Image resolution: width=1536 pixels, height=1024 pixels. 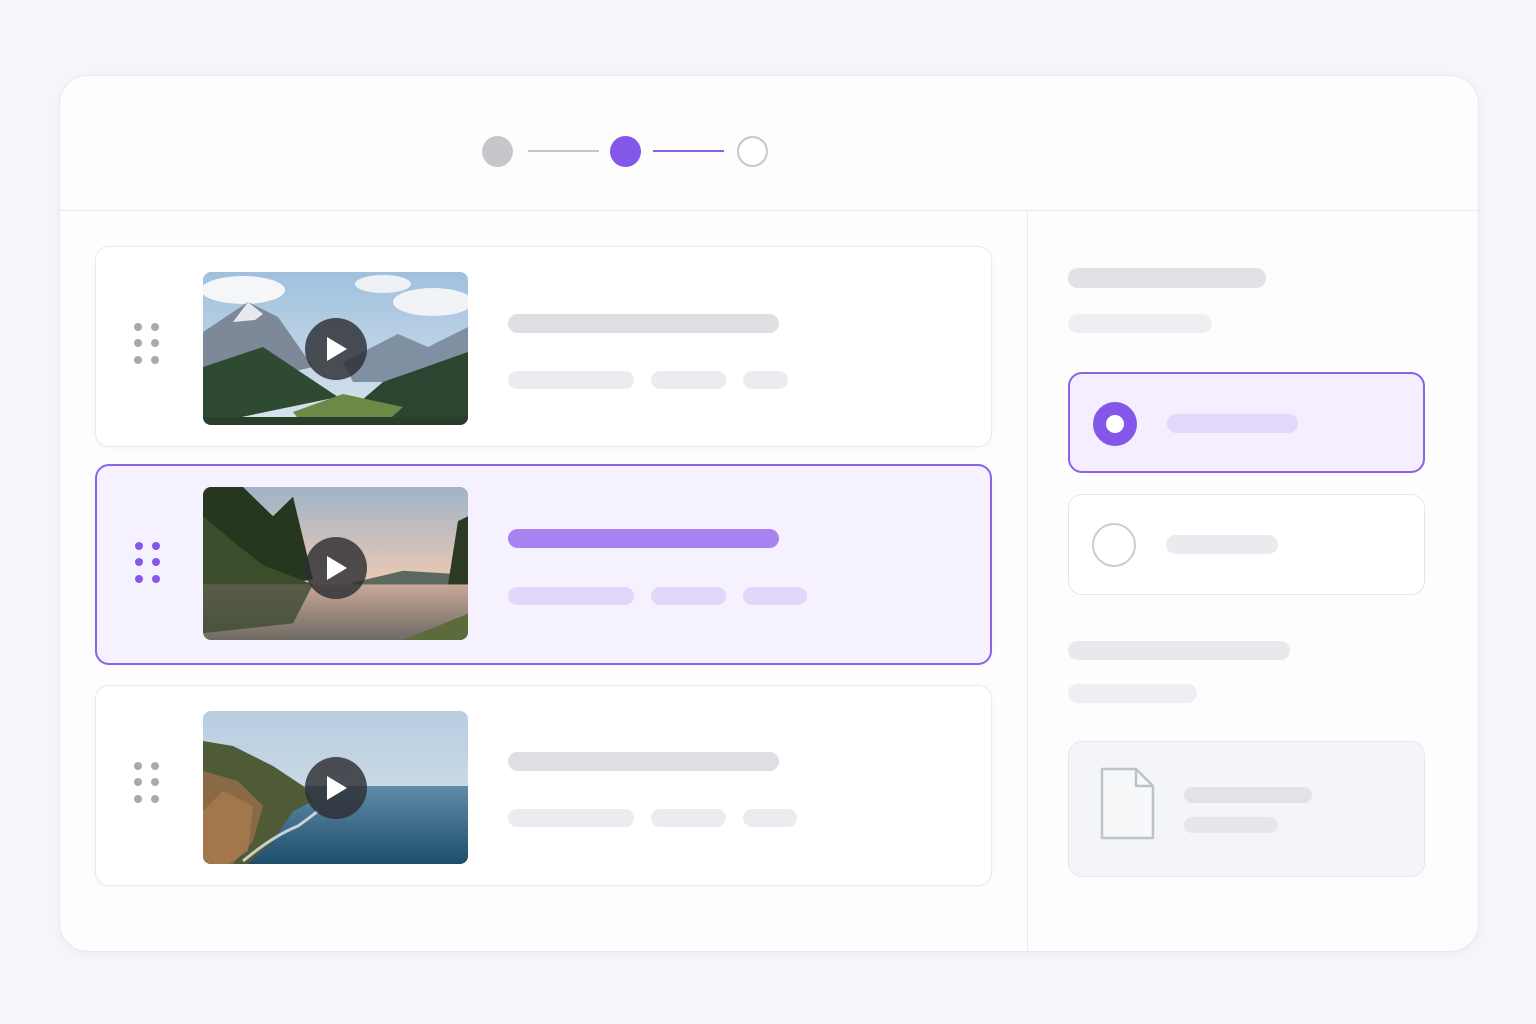 I want to click on radio-option, so click(x=1246, y=544).